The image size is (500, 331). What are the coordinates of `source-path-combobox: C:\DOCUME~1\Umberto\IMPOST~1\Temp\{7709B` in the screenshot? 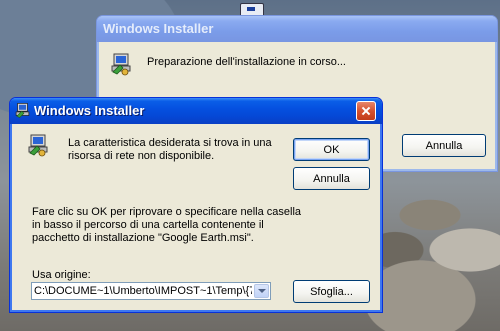 It's located at (151, 291).